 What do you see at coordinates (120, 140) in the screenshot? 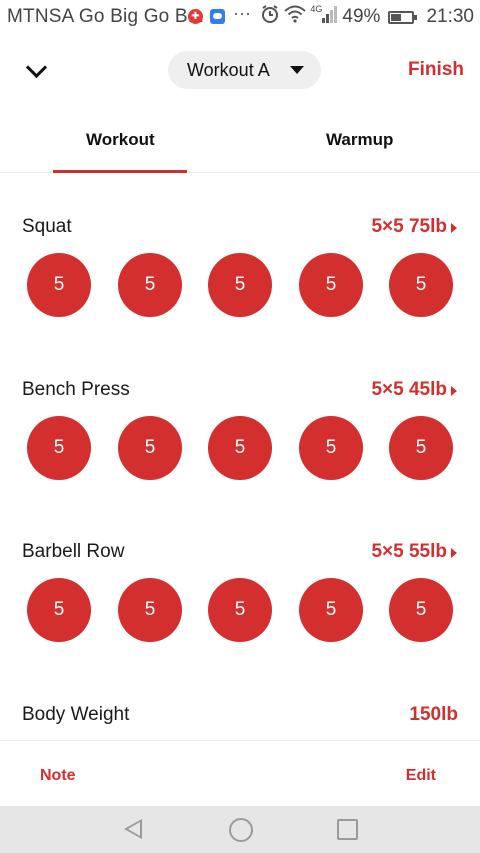
I see `tab-workout: Workout` at bounding box center [120, 140].